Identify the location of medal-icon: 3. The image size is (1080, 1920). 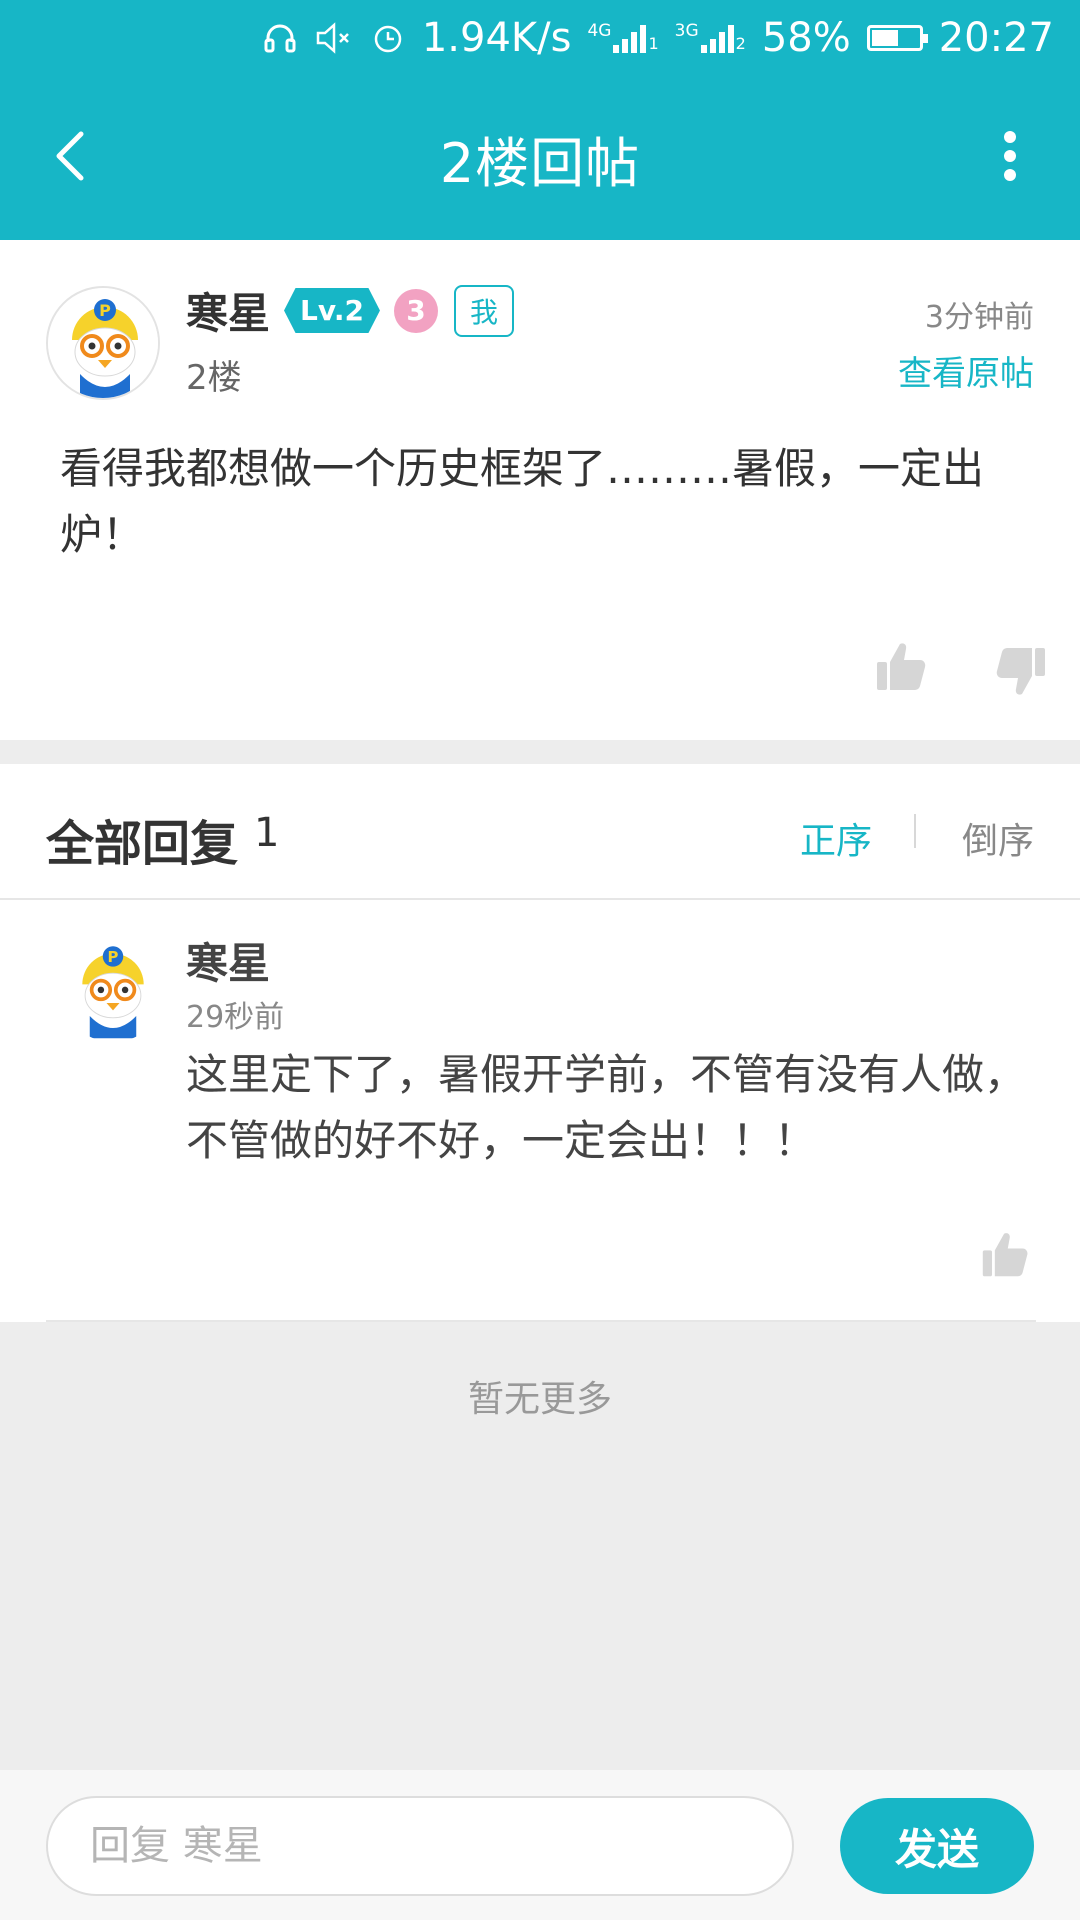
(415, 310).